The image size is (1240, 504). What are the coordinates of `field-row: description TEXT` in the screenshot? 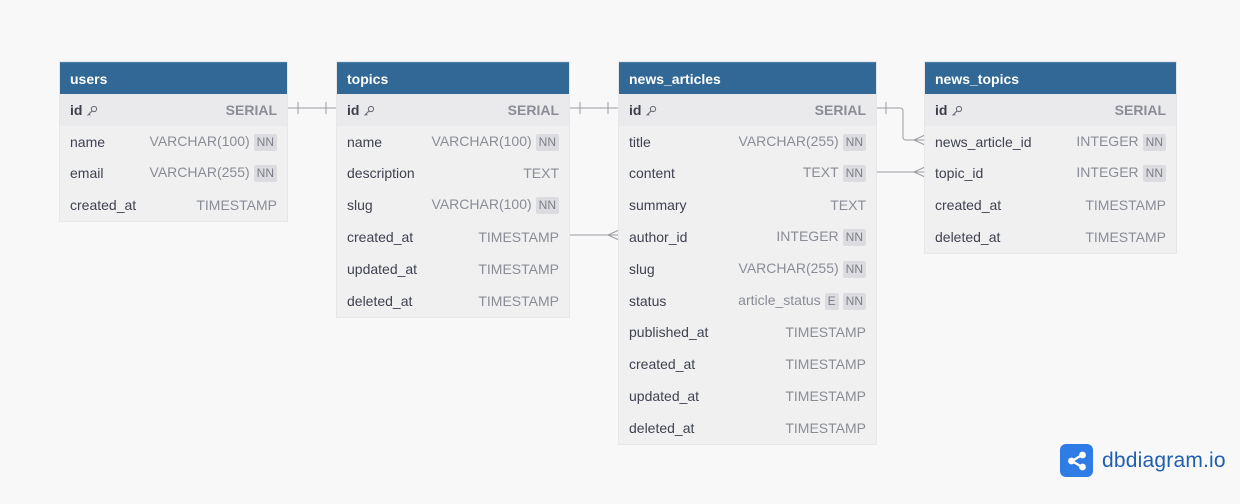 It's located at (453, 174).